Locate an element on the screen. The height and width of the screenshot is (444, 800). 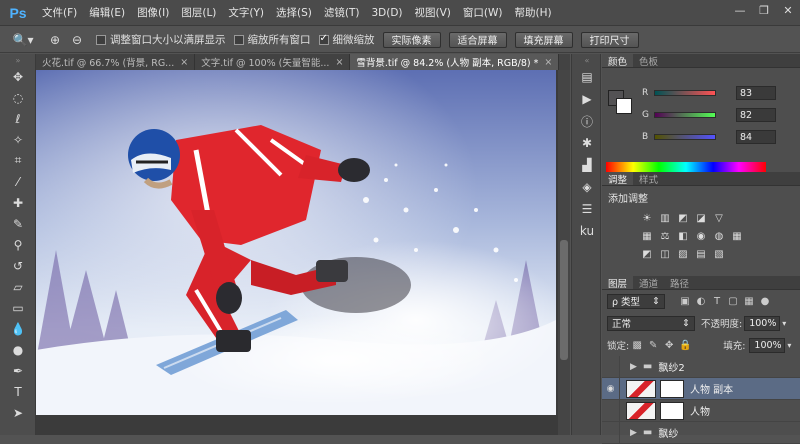
layer-filter-dropdown: ρ 类型 ⇕ is located at coordinates (636, 301).